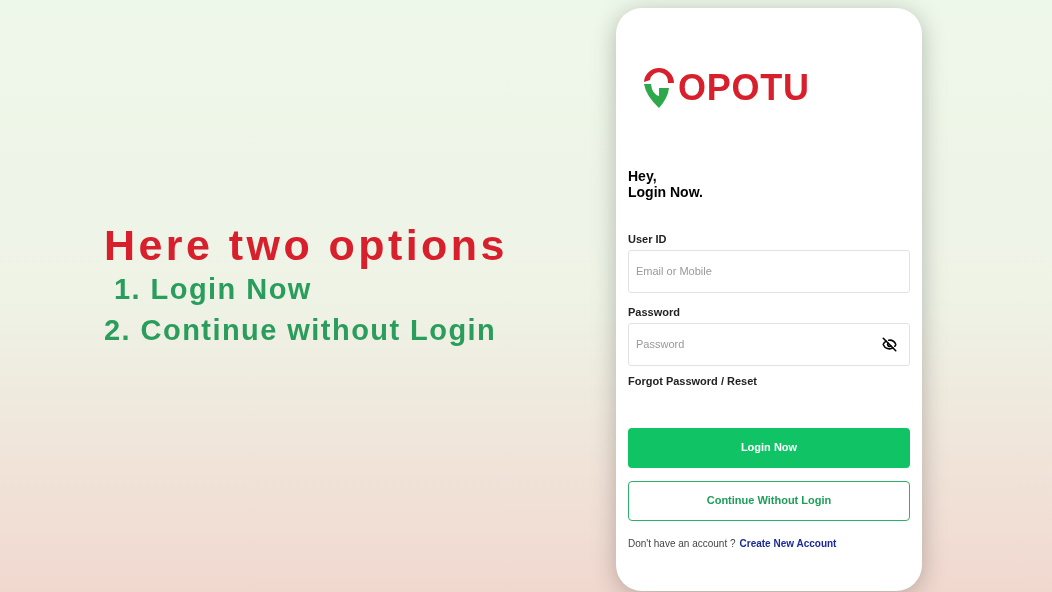  Describe the element at coordinates (306, 245) in the screenshot. I see `promo-heading: Here two options` at that location.